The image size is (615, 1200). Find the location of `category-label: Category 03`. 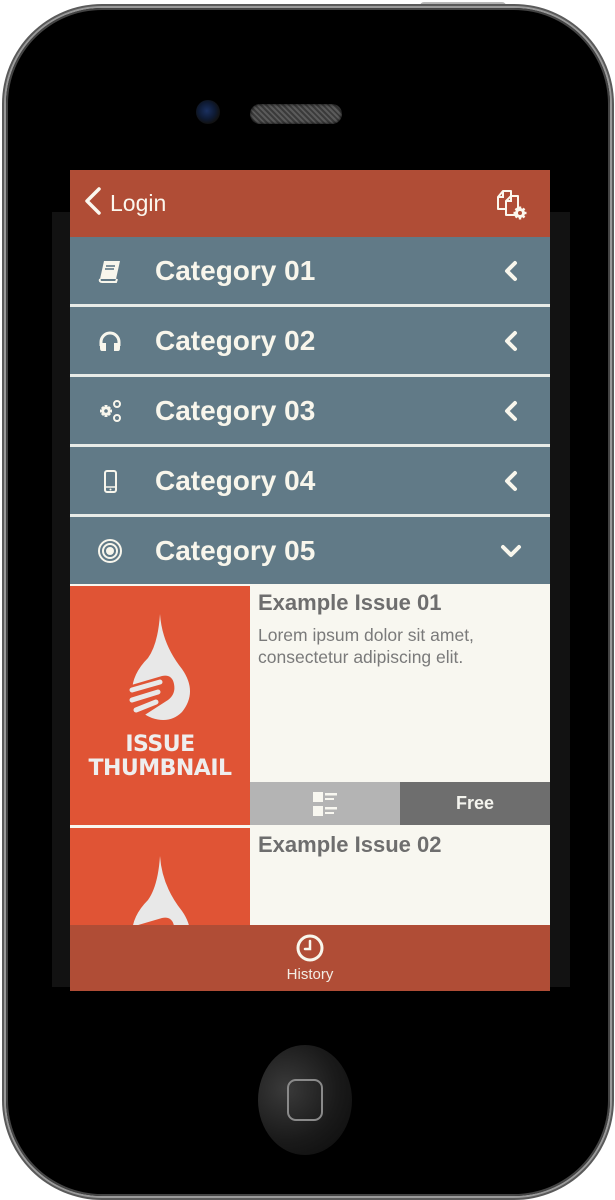

category-label: Category 03 is located at coordinates (235, 410).